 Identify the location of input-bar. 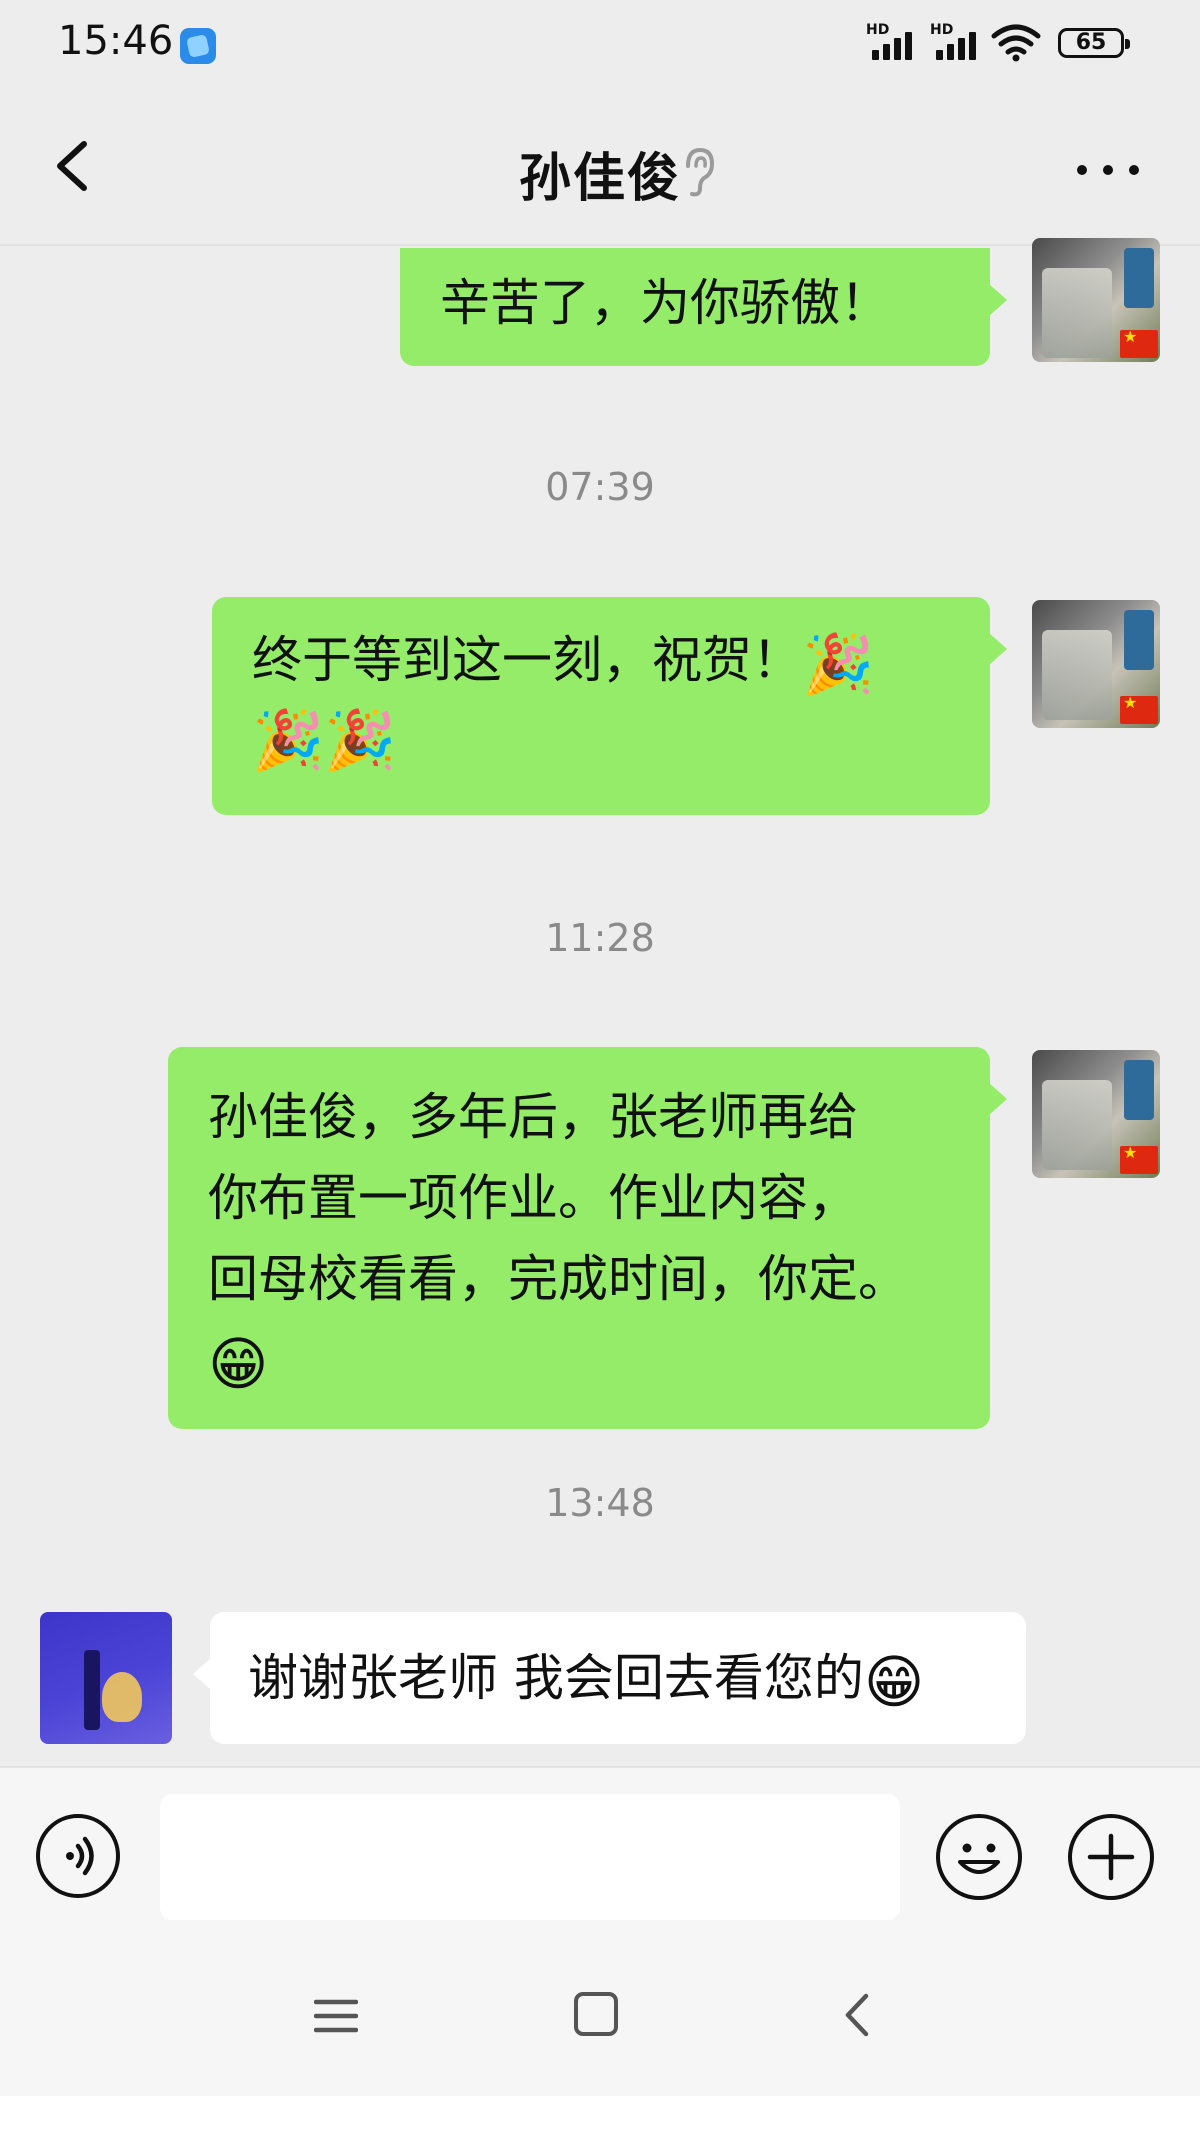
(600, 1851).